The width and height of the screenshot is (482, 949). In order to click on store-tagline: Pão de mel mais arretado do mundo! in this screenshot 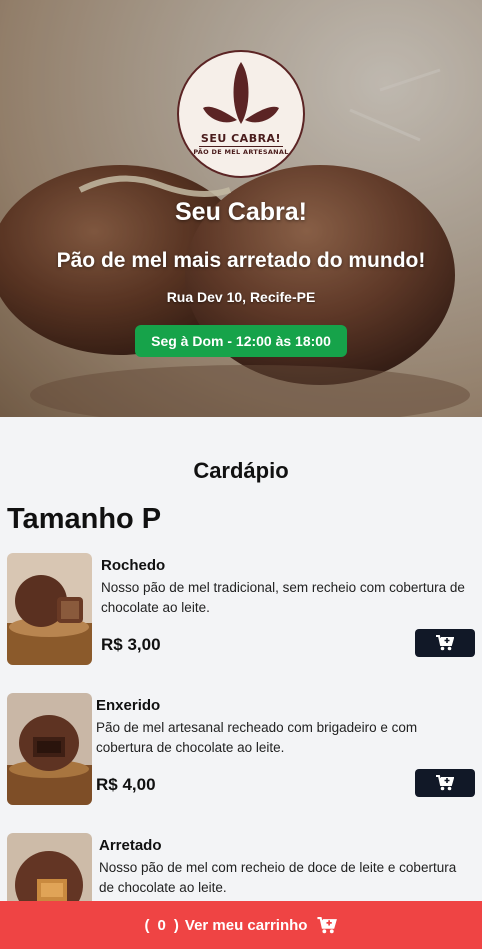, I will do `click(241, 260)`.